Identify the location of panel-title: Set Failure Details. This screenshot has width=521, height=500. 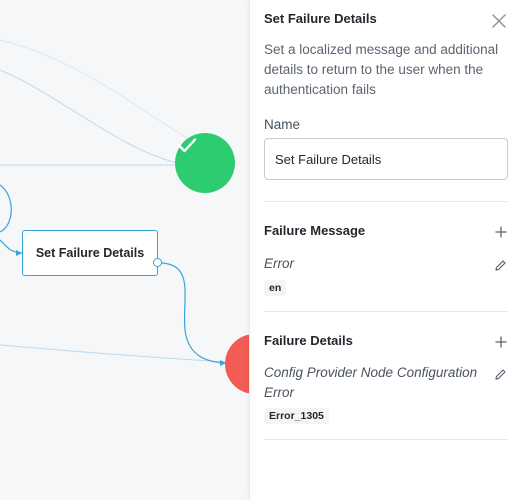
(320, 18).